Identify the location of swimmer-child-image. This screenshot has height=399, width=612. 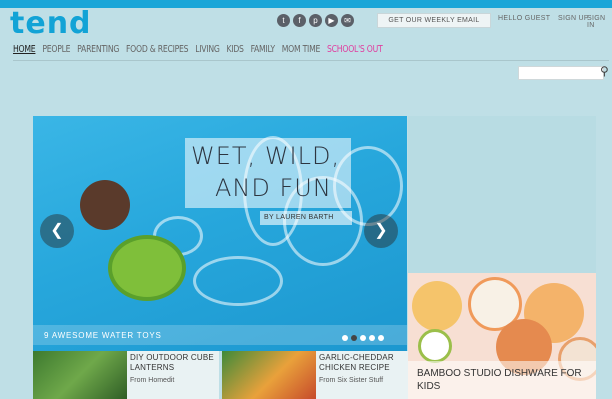
(105, 205).